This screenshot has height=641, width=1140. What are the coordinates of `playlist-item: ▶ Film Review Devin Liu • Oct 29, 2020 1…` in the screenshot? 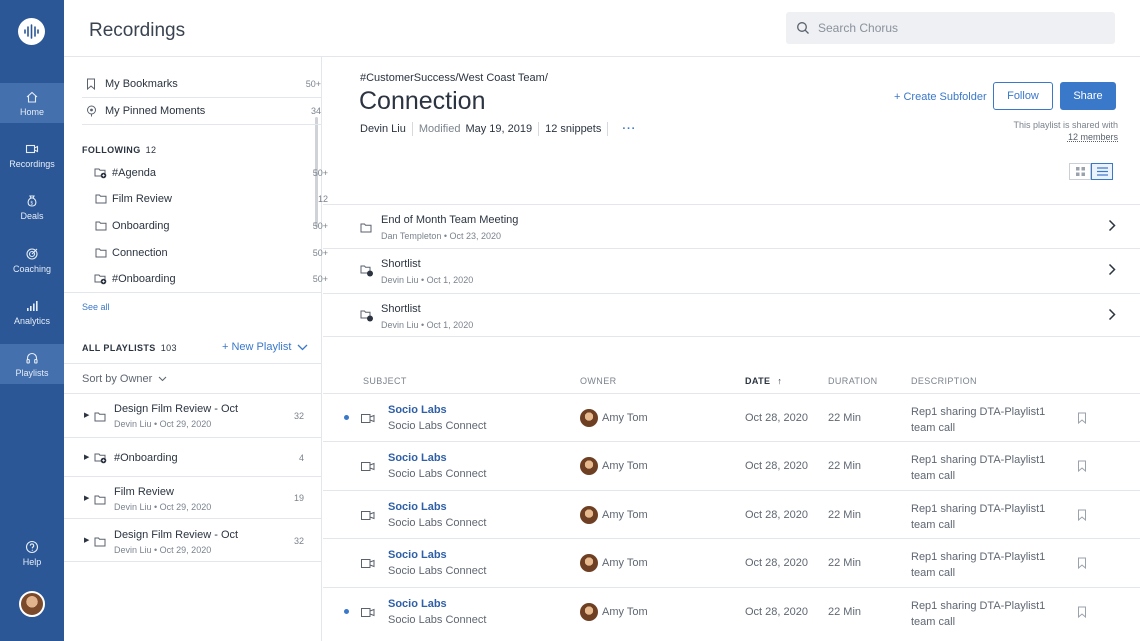 It's located at (192, 498).